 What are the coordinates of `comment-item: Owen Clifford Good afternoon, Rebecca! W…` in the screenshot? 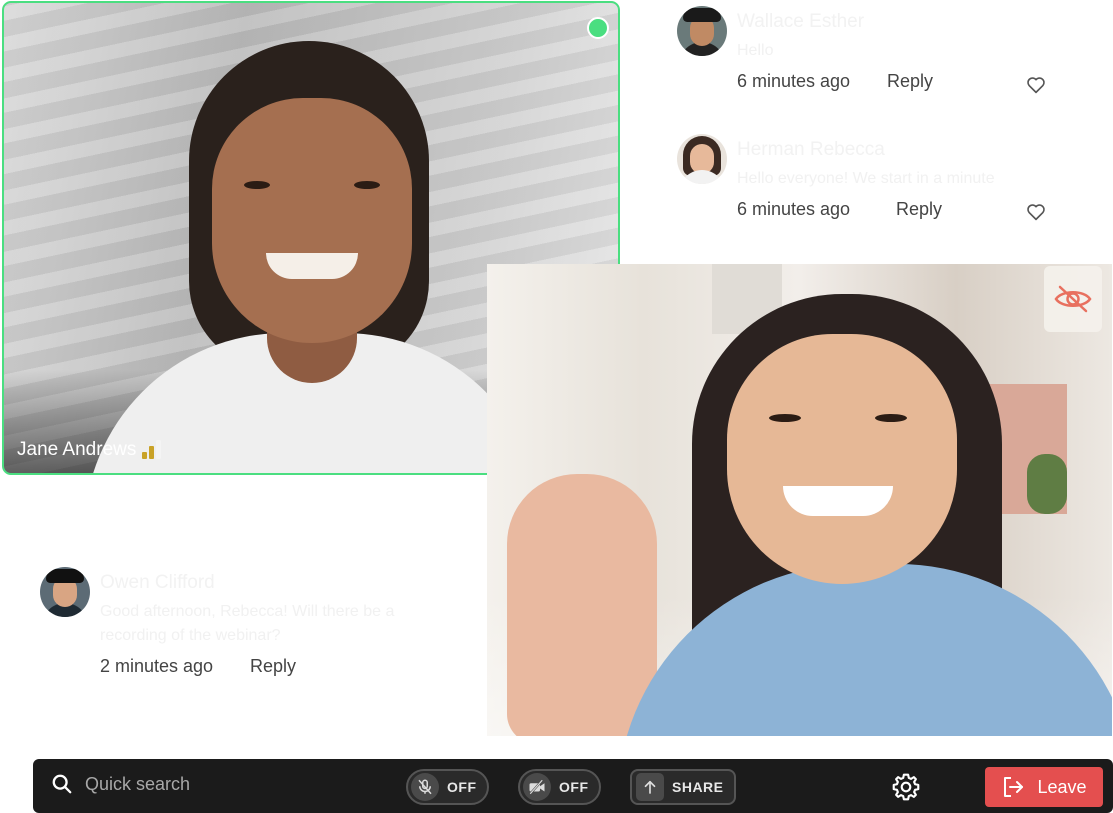 It's located at (230, 622).